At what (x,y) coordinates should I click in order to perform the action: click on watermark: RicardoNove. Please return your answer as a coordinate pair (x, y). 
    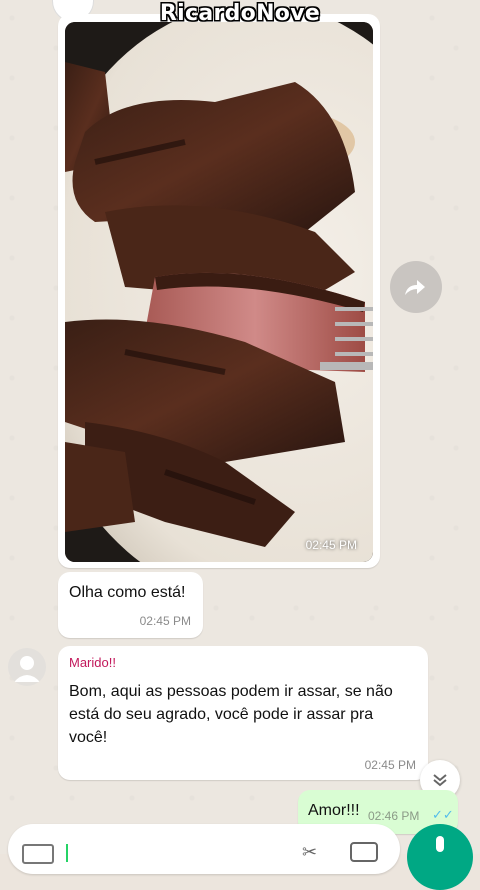
    Looking at the image, I should click on (240, 13).